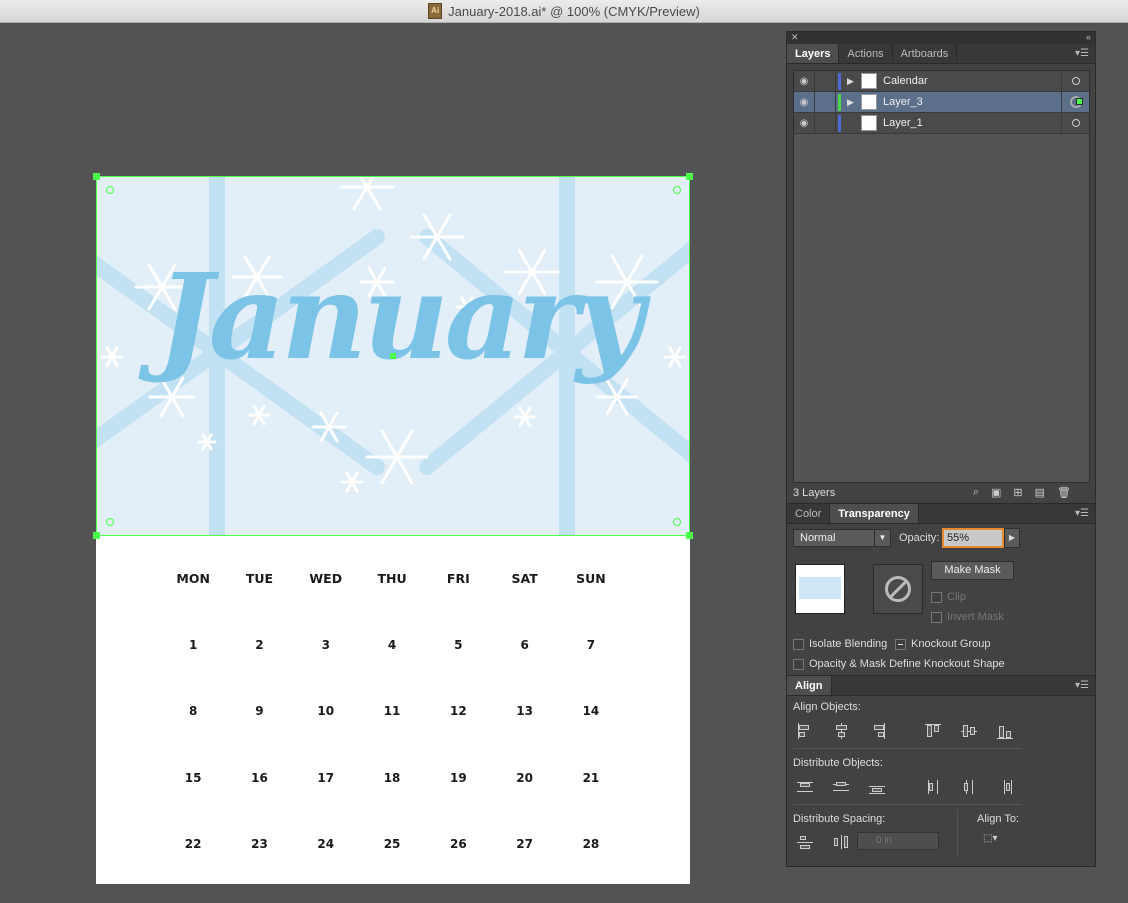 The image size is (1128, 903). I want to click on divider, so click(907, 804).